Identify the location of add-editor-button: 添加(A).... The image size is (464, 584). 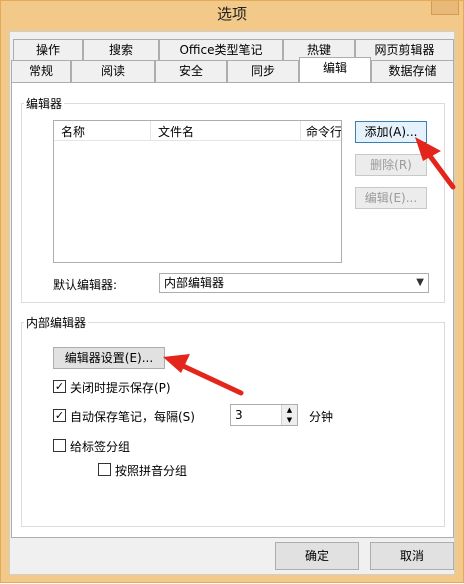
(391, 132).